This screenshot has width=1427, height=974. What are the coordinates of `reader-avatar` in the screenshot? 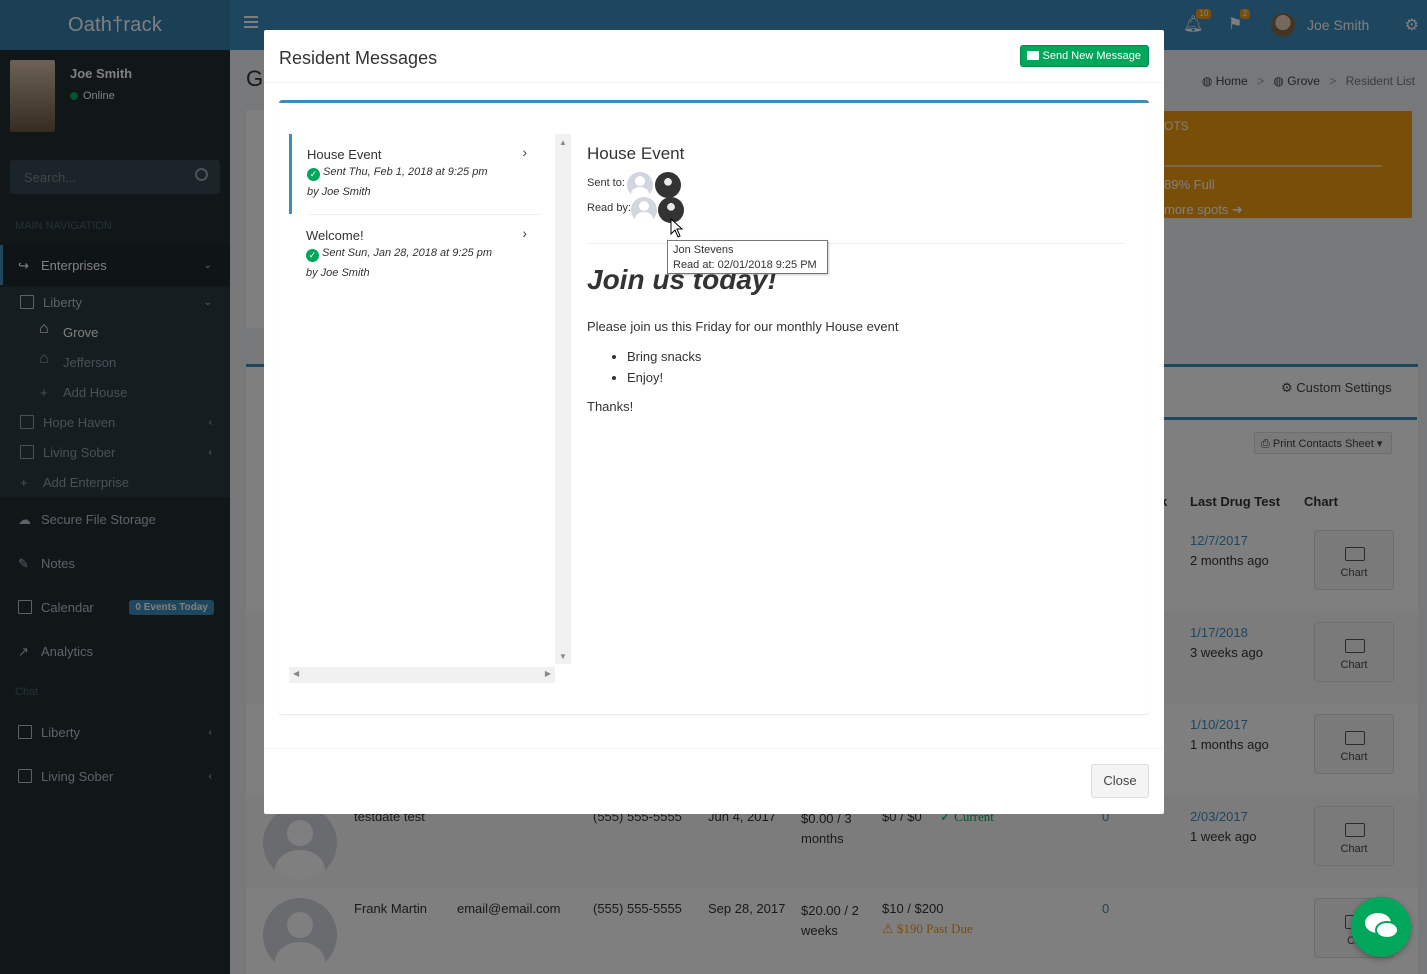 It's located at (644, 210).